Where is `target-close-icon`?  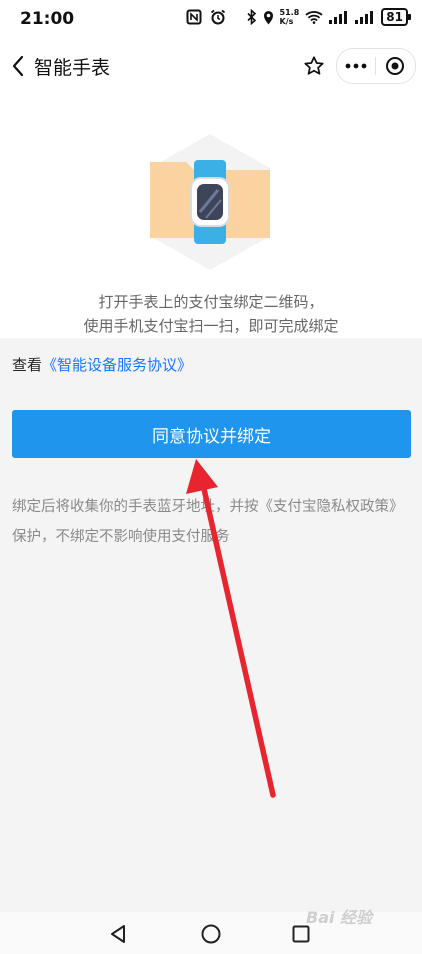
target-close-icon is located at coordinates (395, 66).